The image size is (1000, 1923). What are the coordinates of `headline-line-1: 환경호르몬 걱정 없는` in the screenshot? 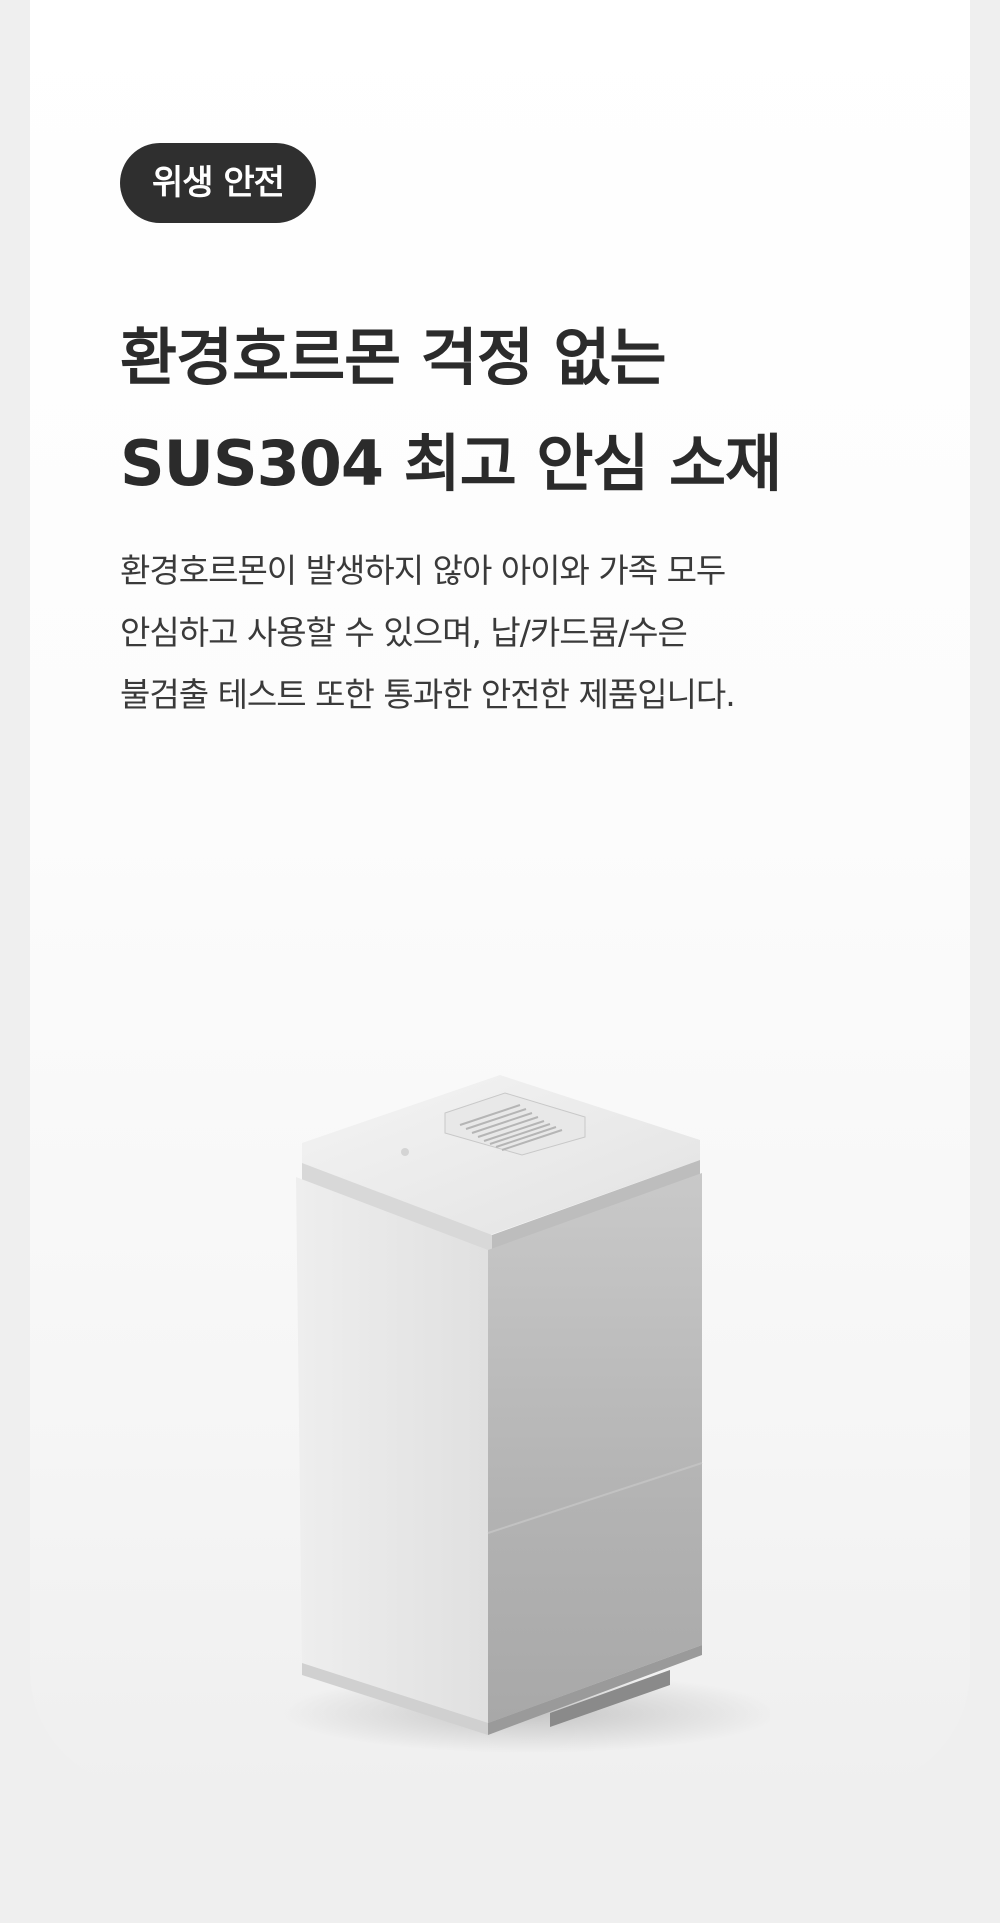 It's located at (393, 357).